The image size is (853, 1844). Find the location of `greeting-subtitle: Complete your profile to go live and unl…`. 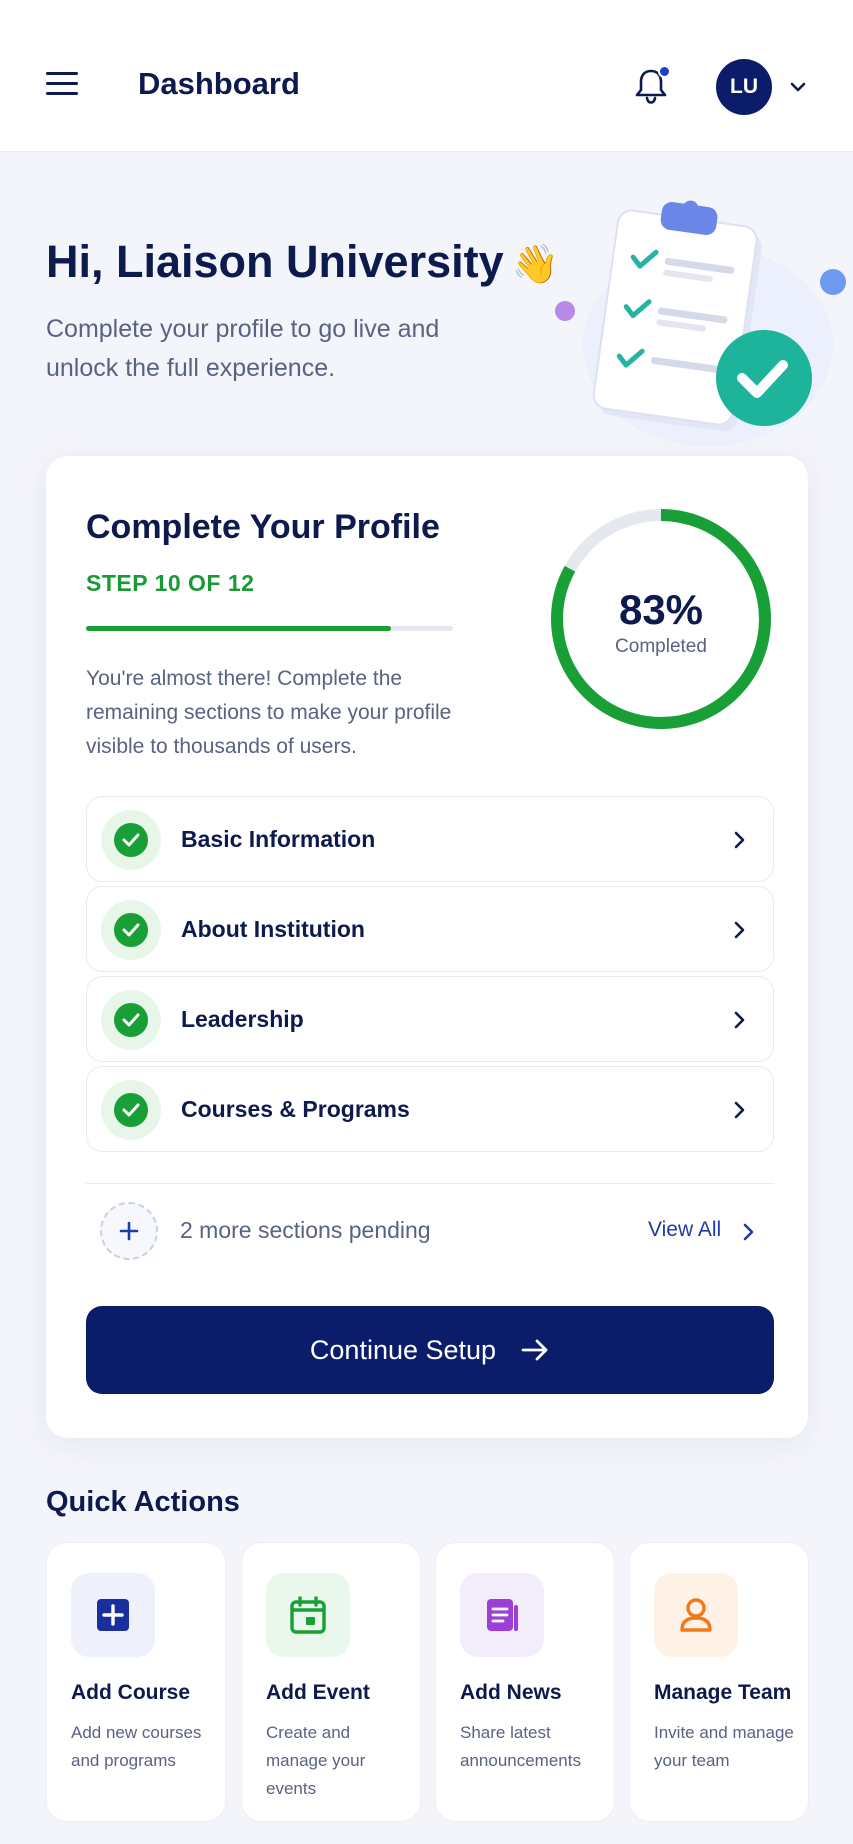

greeting-subtitle: Complete your profile to go live and unl… is located at coordinates (243, 348).